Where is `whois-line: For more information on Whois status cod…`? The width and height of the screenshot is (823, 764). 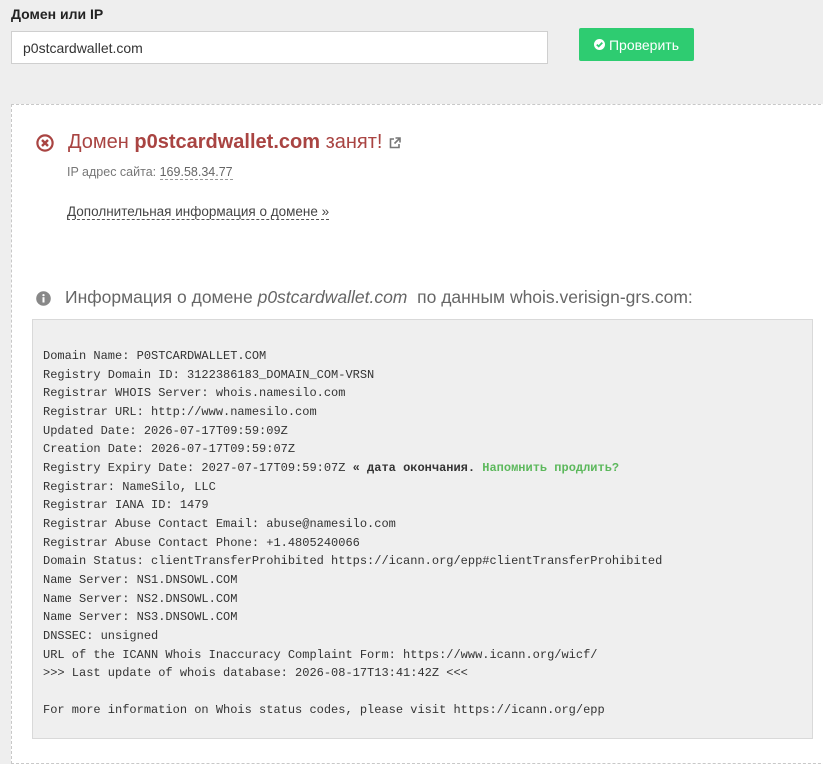
whois-line: For more information on Whois status cod… is located at coordinates (324, 710).